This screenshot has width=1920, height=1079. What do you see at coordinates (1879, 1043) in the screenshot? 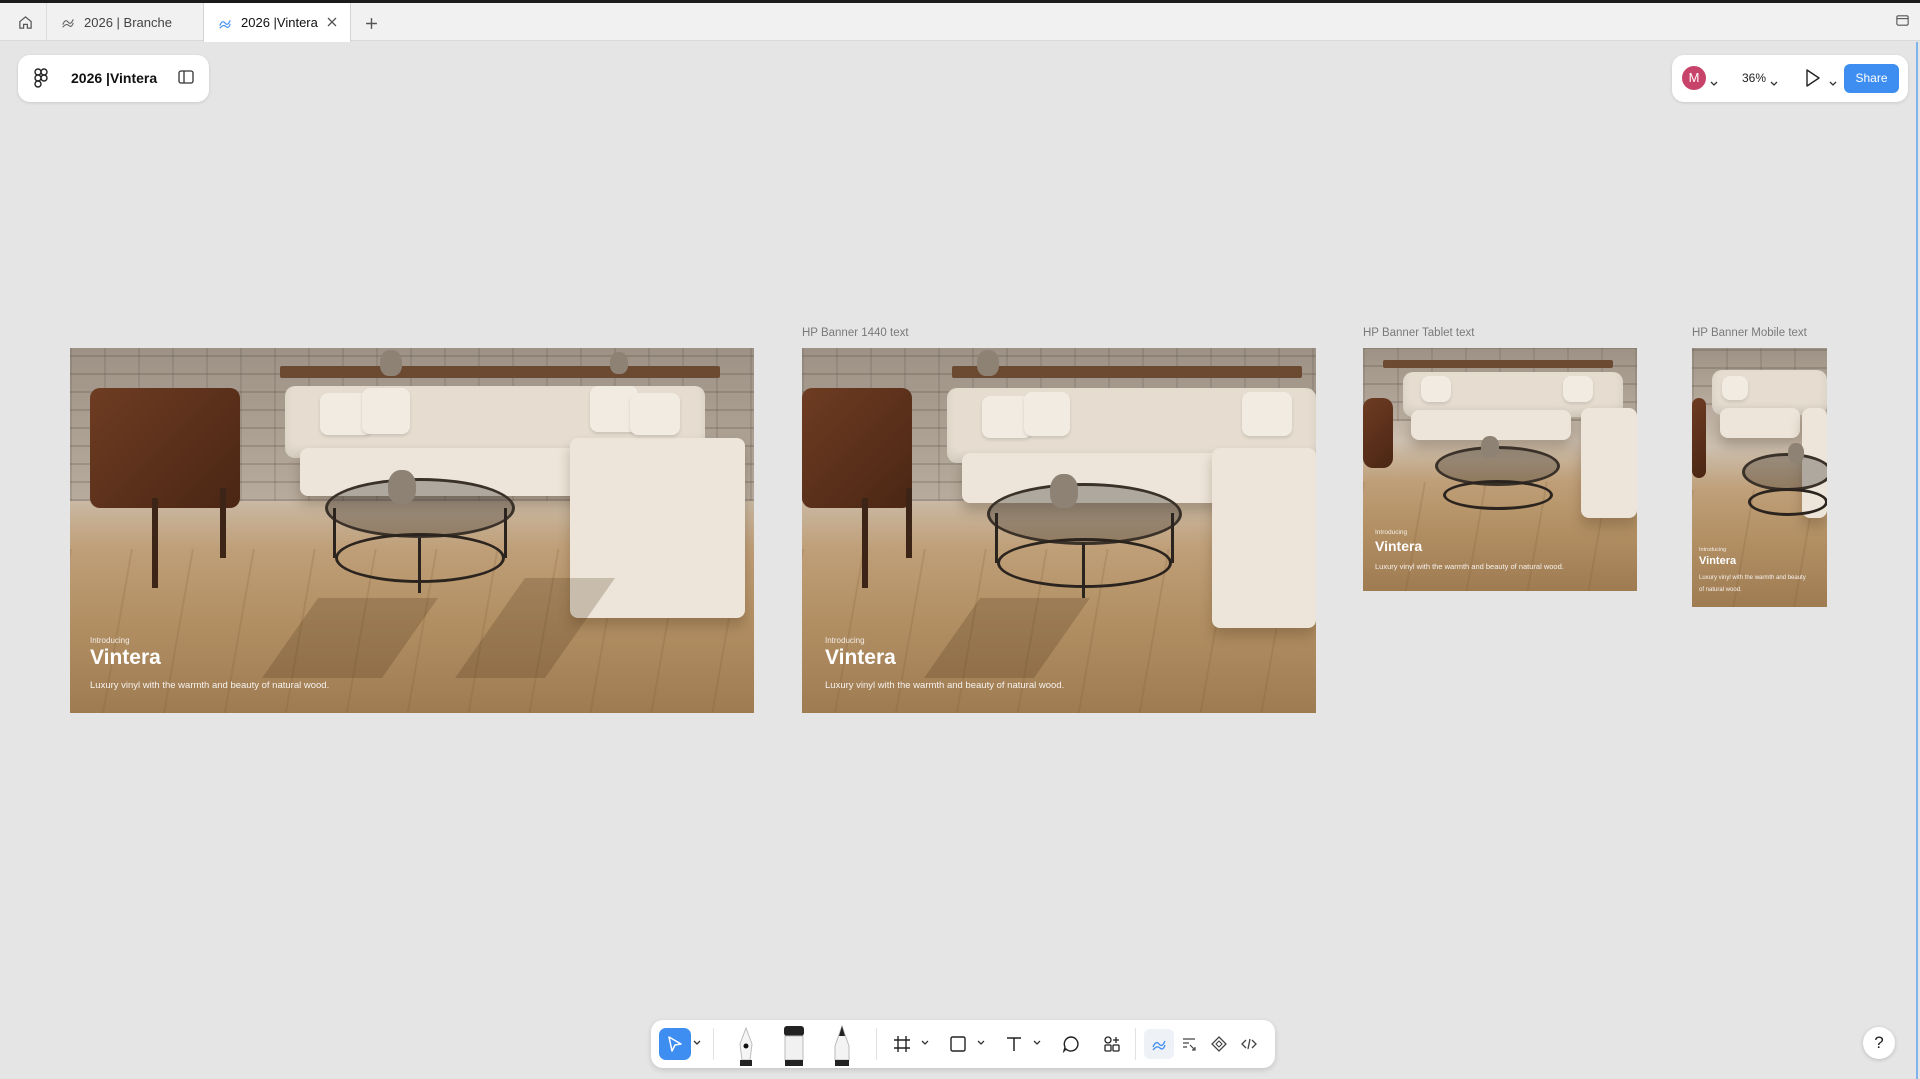
I see `help-button: ?` at bounding box center [1879, 1043].